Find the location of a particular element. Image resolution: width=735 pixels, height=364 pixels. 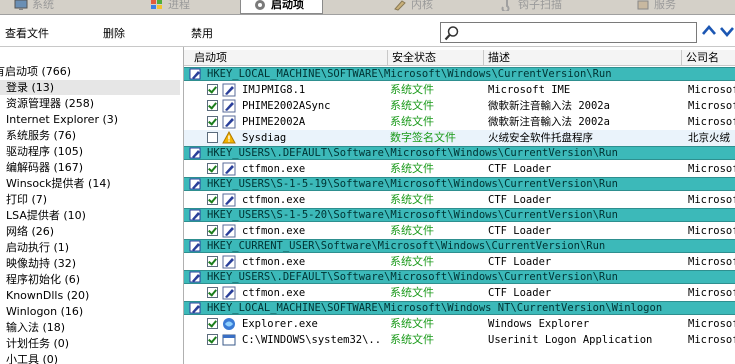

category-gadgets: 小工具 (0) is located at coordinates (29, 358).